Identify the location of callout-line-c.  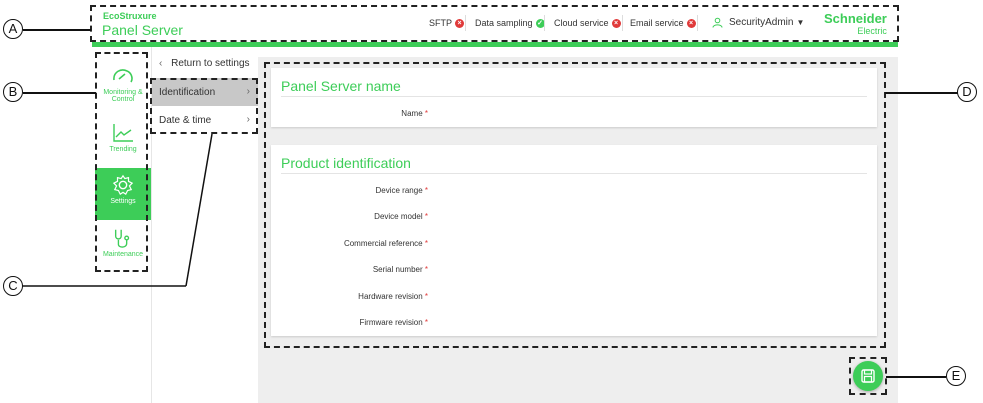
(117, 210).